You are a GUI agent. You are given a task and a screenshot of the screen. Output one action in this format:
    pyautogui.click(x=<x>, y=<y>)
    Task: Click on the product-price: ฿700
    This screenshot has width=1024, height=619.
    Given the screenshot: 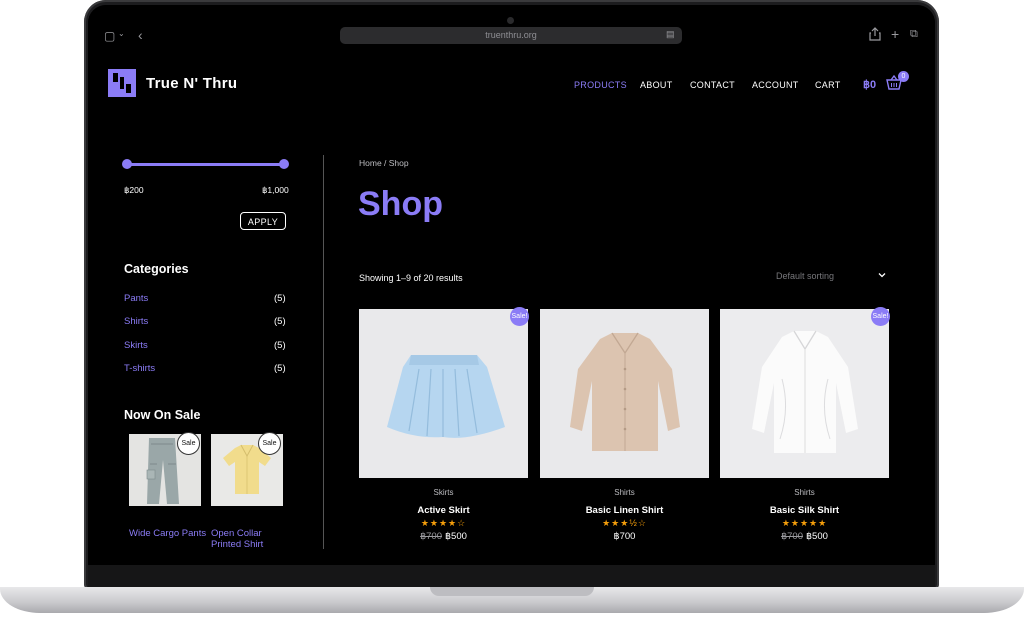 What is the action you would take?
    pyautogui.click(x=624, y=536)
    